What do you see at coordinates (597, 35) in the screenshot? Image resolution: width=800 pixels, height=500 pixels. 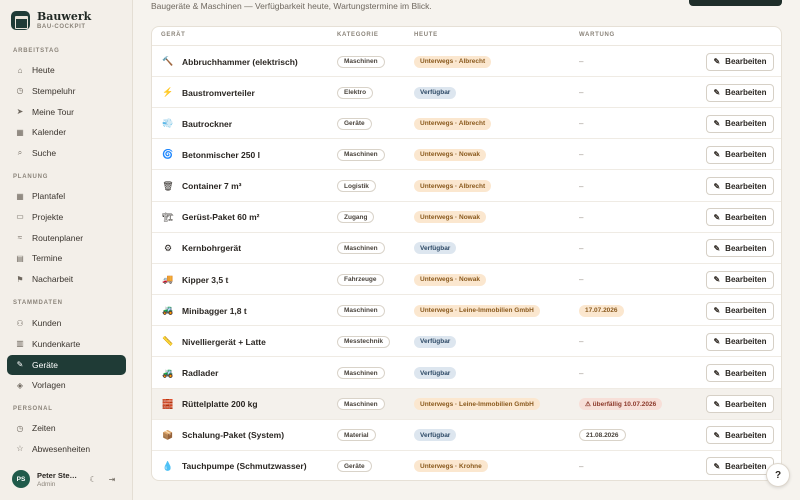 I see `header-maintenance: WARTUNG` at bounding box center [597, 35].